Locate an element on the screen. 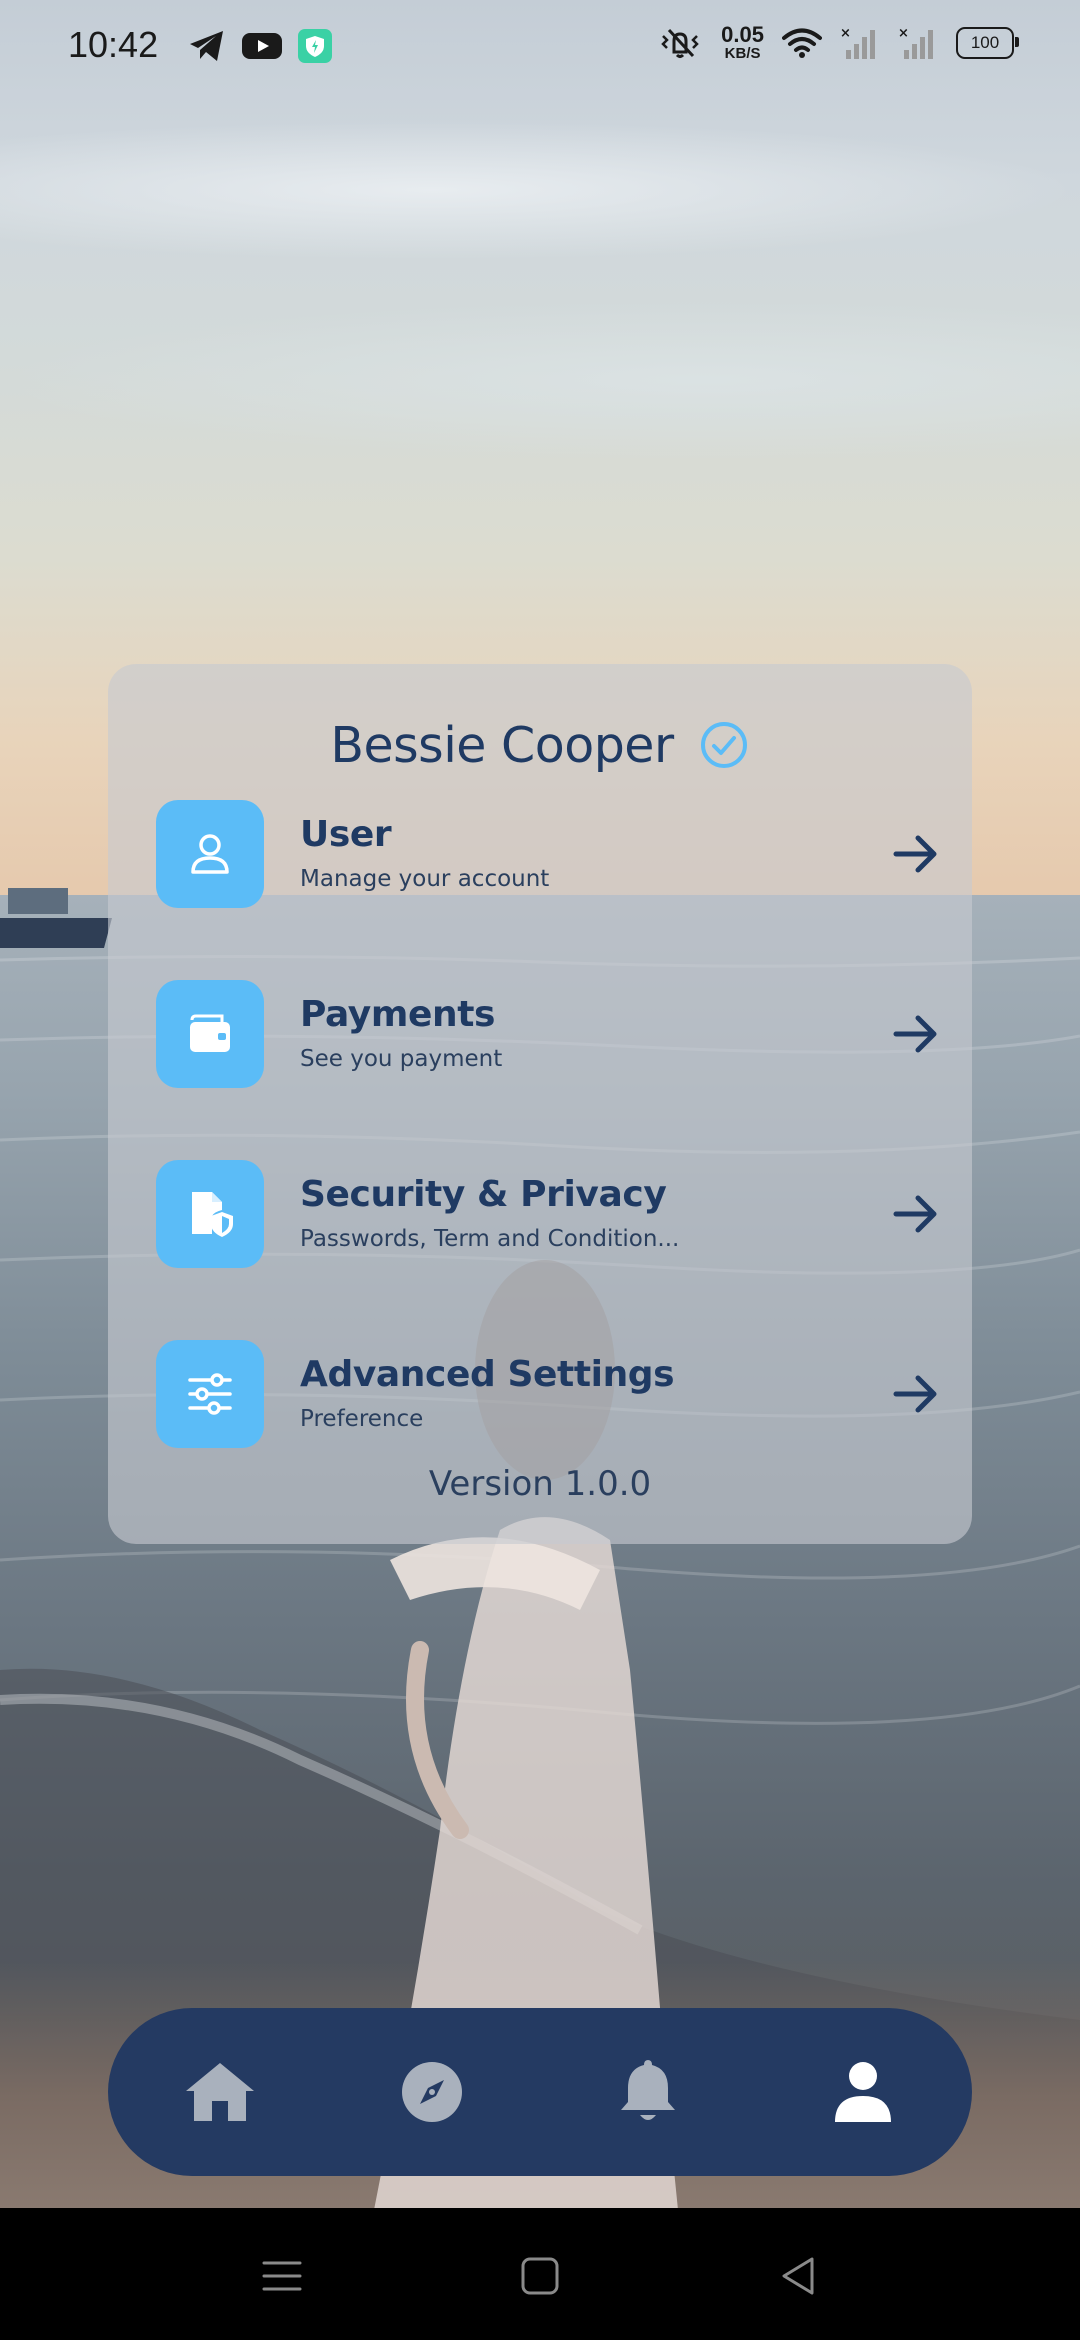  user-icon is located at coordinates (210, 854).